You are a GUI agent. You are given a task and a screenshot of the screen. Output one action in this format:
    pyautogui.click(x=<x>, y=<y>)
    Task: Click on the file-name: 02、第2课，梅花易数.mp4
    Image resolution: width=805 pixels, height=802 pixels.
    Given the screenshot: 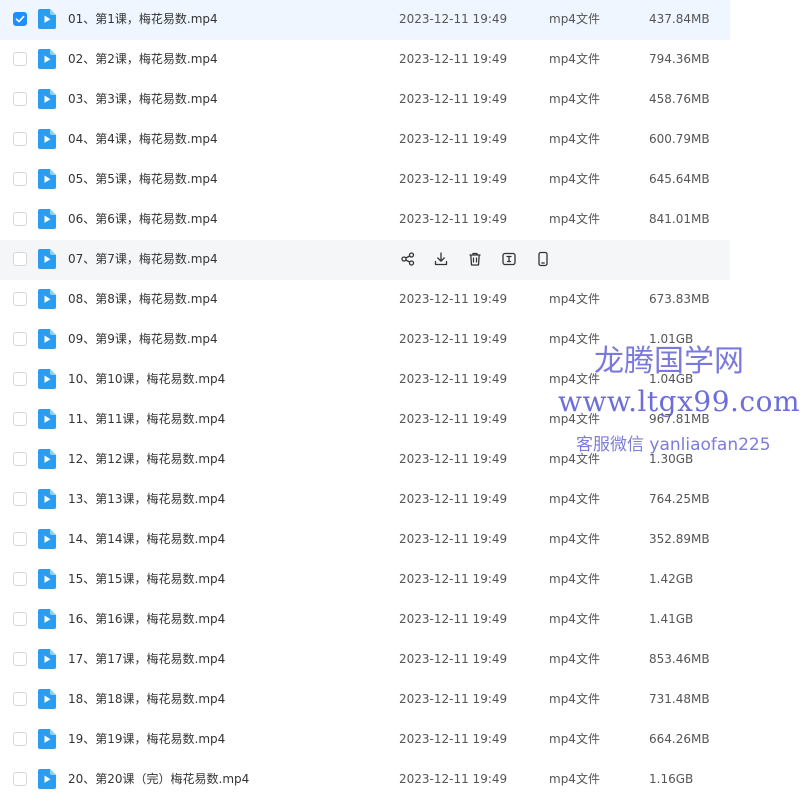 What is the action you would take?
    pyautogui.click(x=143, y=59)
    